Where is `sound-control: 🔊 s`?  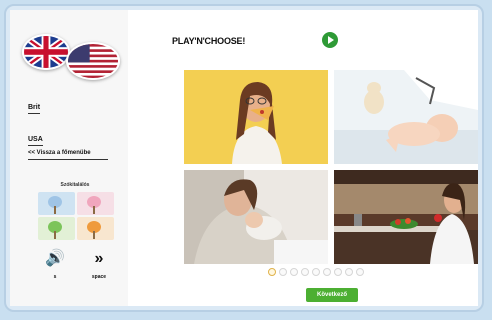 sound-control: 🔊 s is located at coordinates (55, 265).